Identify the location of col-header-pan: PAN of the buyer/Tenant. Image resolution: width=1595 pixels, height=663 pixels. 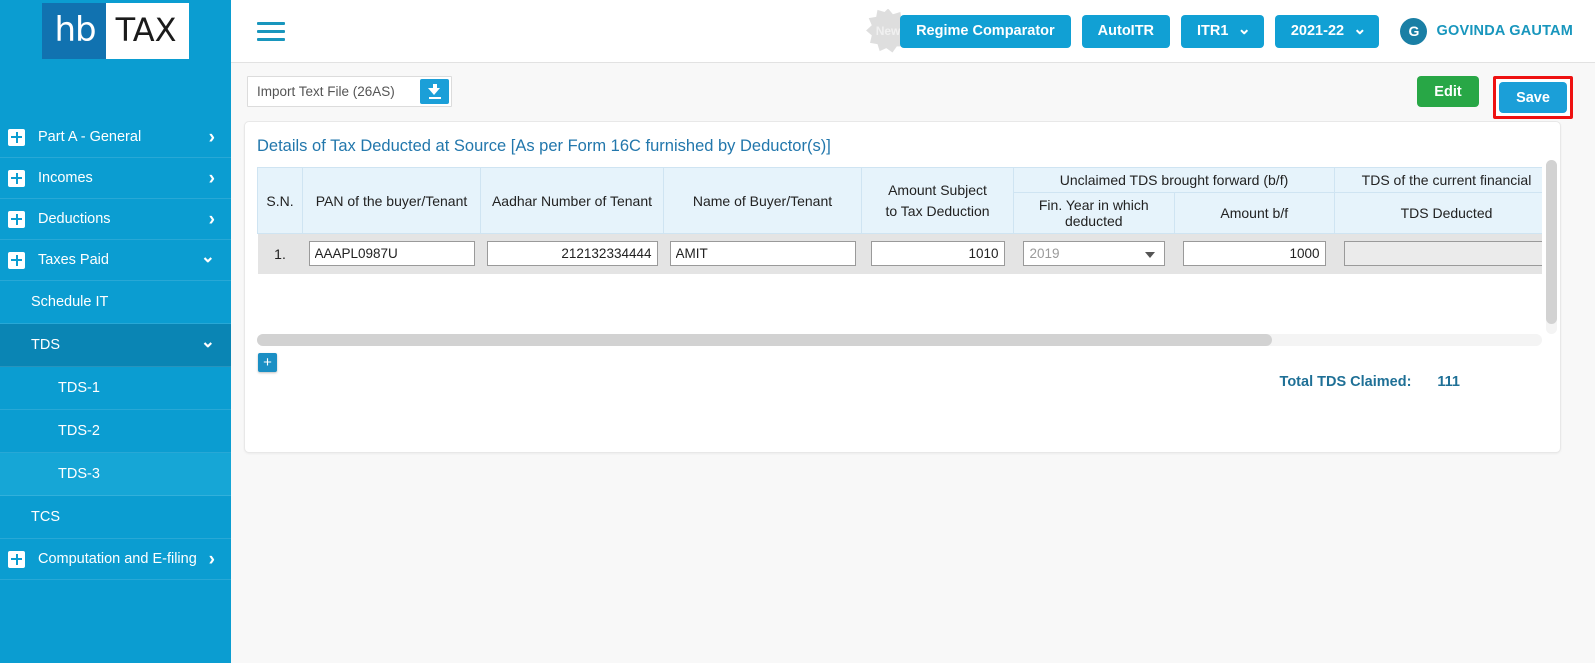
(391, 200).